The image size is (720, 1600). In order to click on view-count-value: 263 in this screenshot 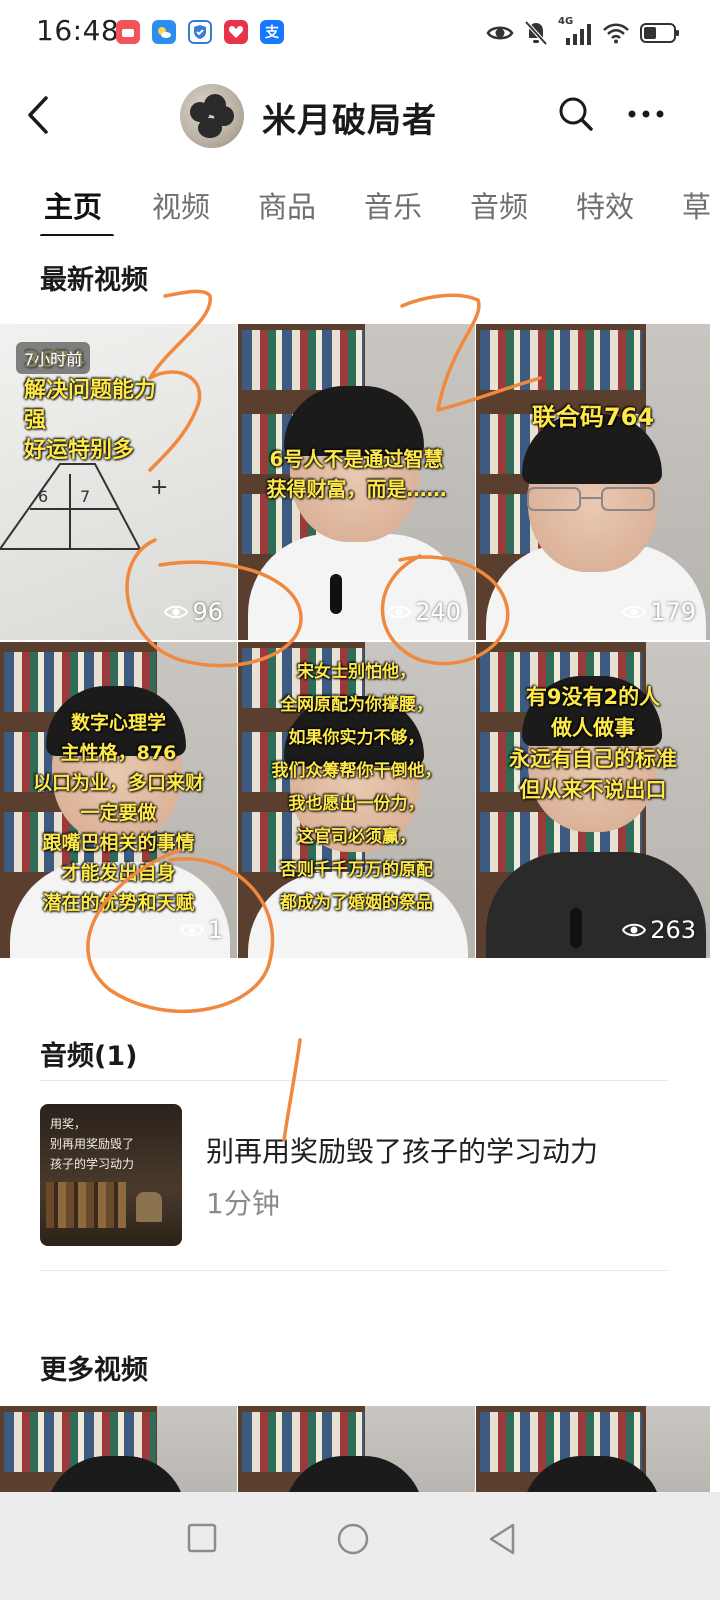, I will do `click(673, 930)`.